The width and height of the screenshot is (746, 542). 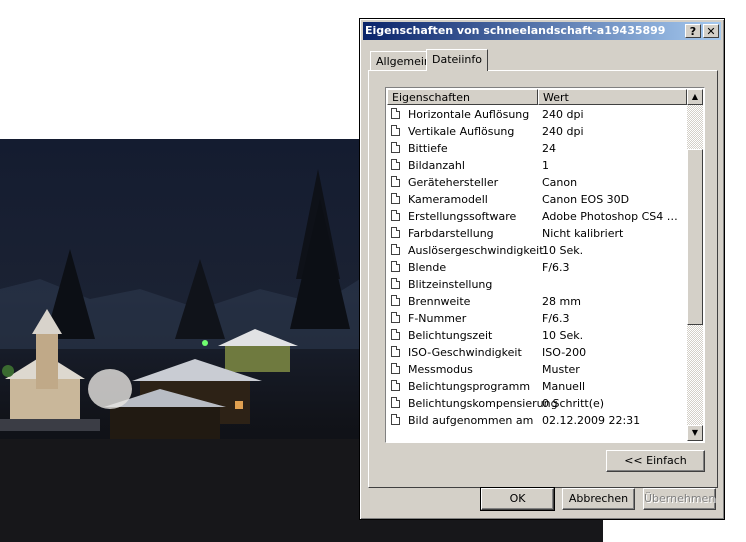 I want to click on property-name: Blende, so click(x=427, y=267).